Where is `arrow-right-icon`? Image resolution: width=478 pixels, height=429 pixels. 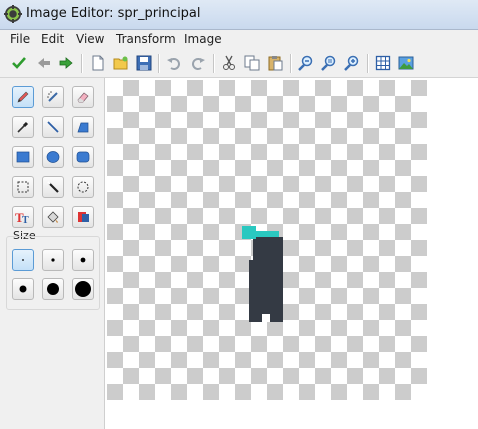
arrow-right-icon is located at coordinates (66, 63).